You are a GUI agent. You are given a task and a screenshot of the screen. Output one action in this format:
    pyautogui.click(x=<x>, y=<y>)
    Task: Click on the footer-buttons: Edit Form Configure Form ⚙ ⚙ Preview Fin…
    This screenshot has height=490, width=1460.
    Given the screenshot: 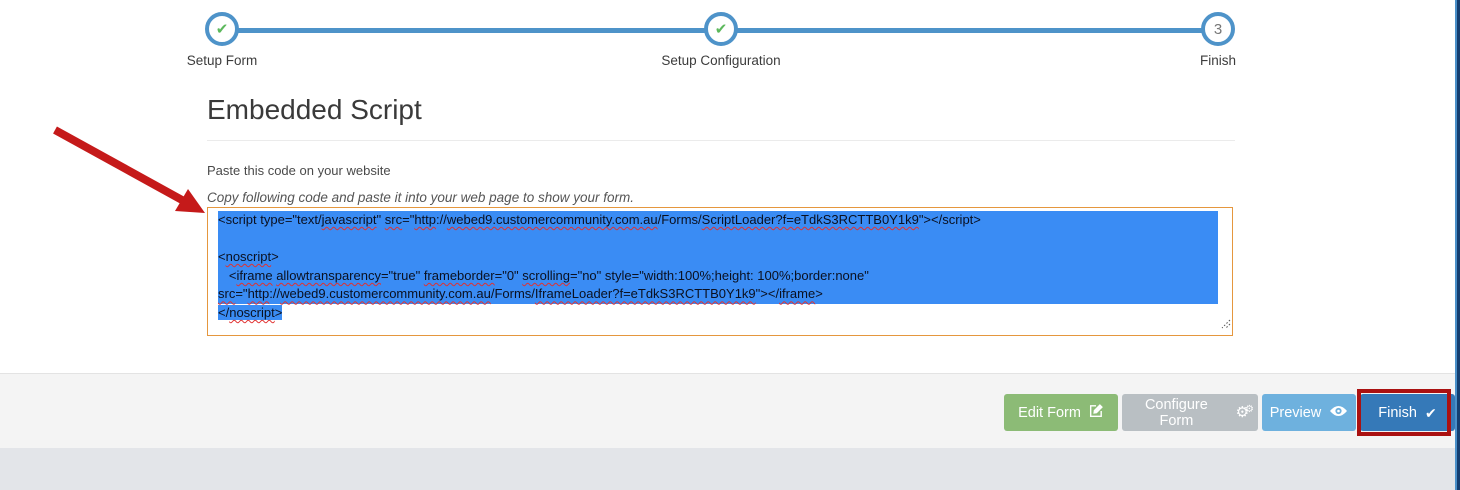 What is the action you would take?
    pyautogui.click(x=1229, y=412)
    